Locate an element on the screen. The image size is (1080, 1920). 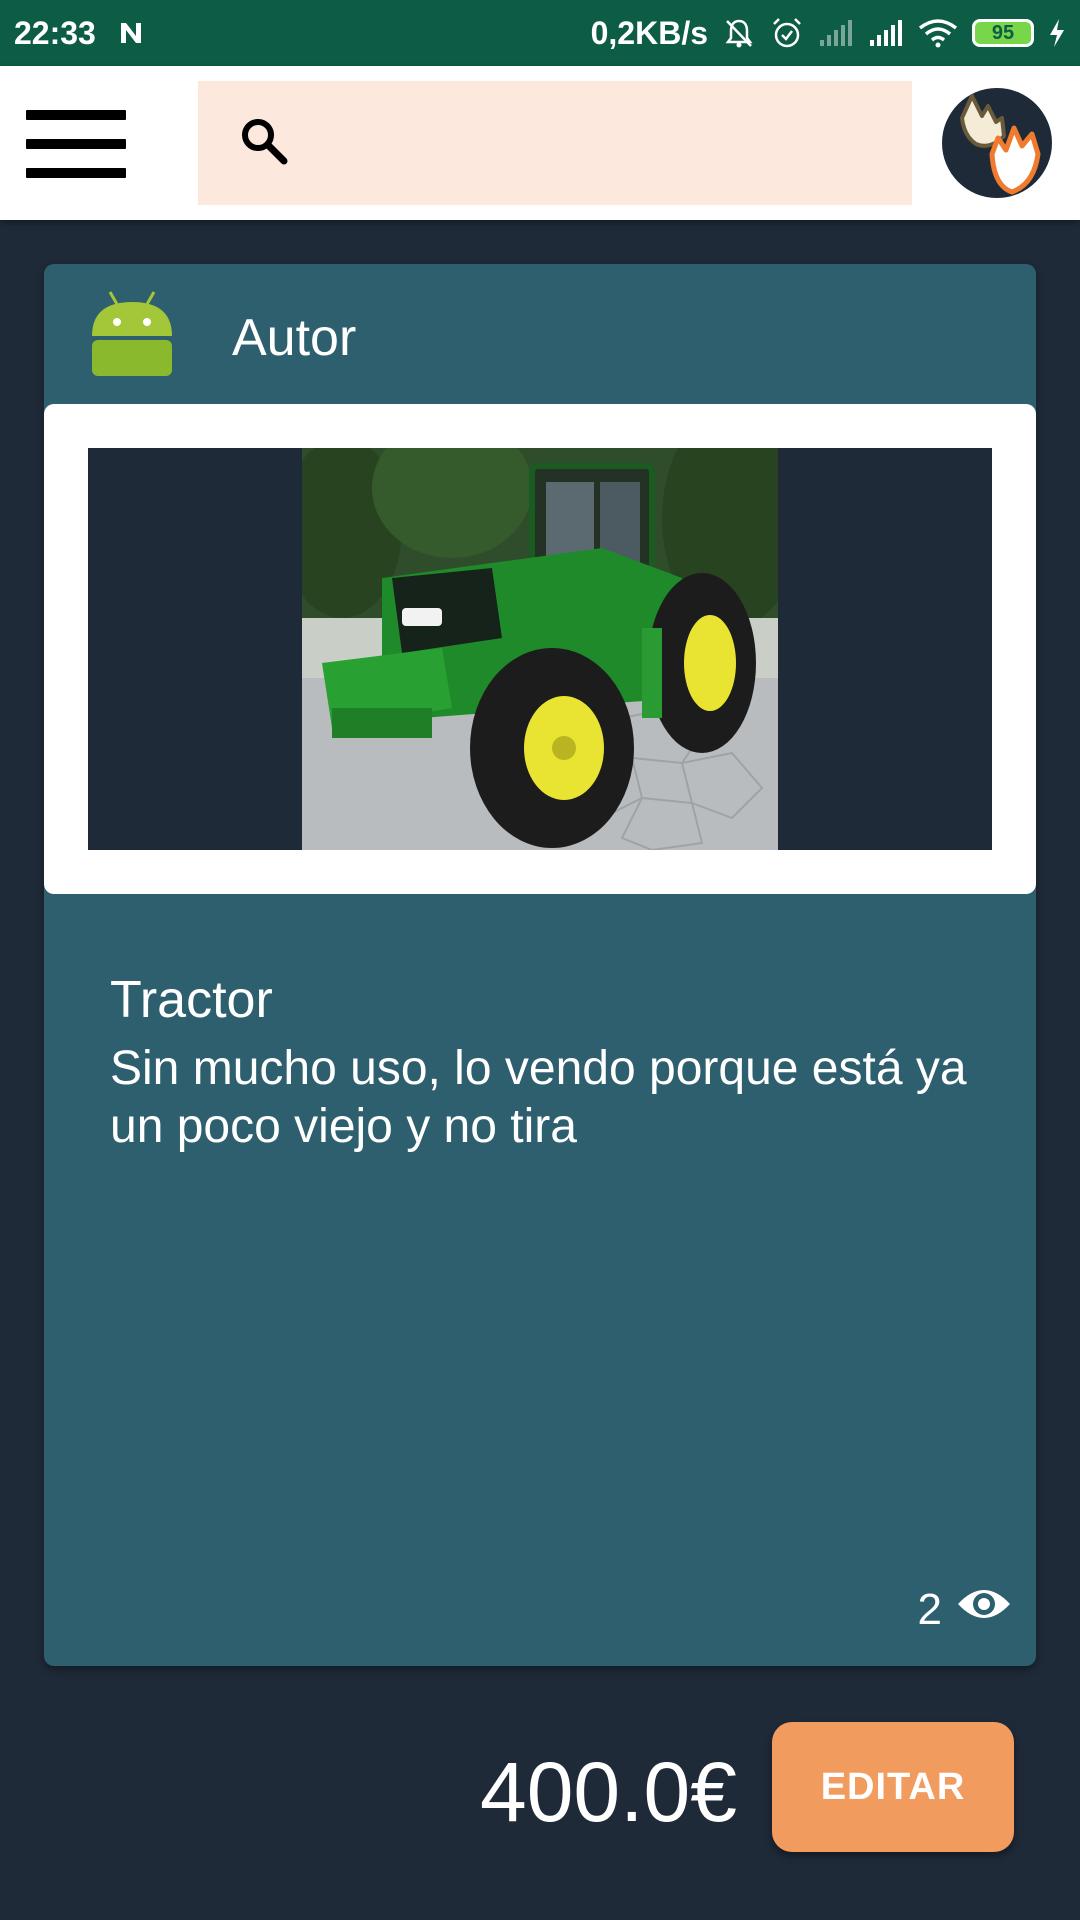
search-bar is located at coordinates (555, 143).